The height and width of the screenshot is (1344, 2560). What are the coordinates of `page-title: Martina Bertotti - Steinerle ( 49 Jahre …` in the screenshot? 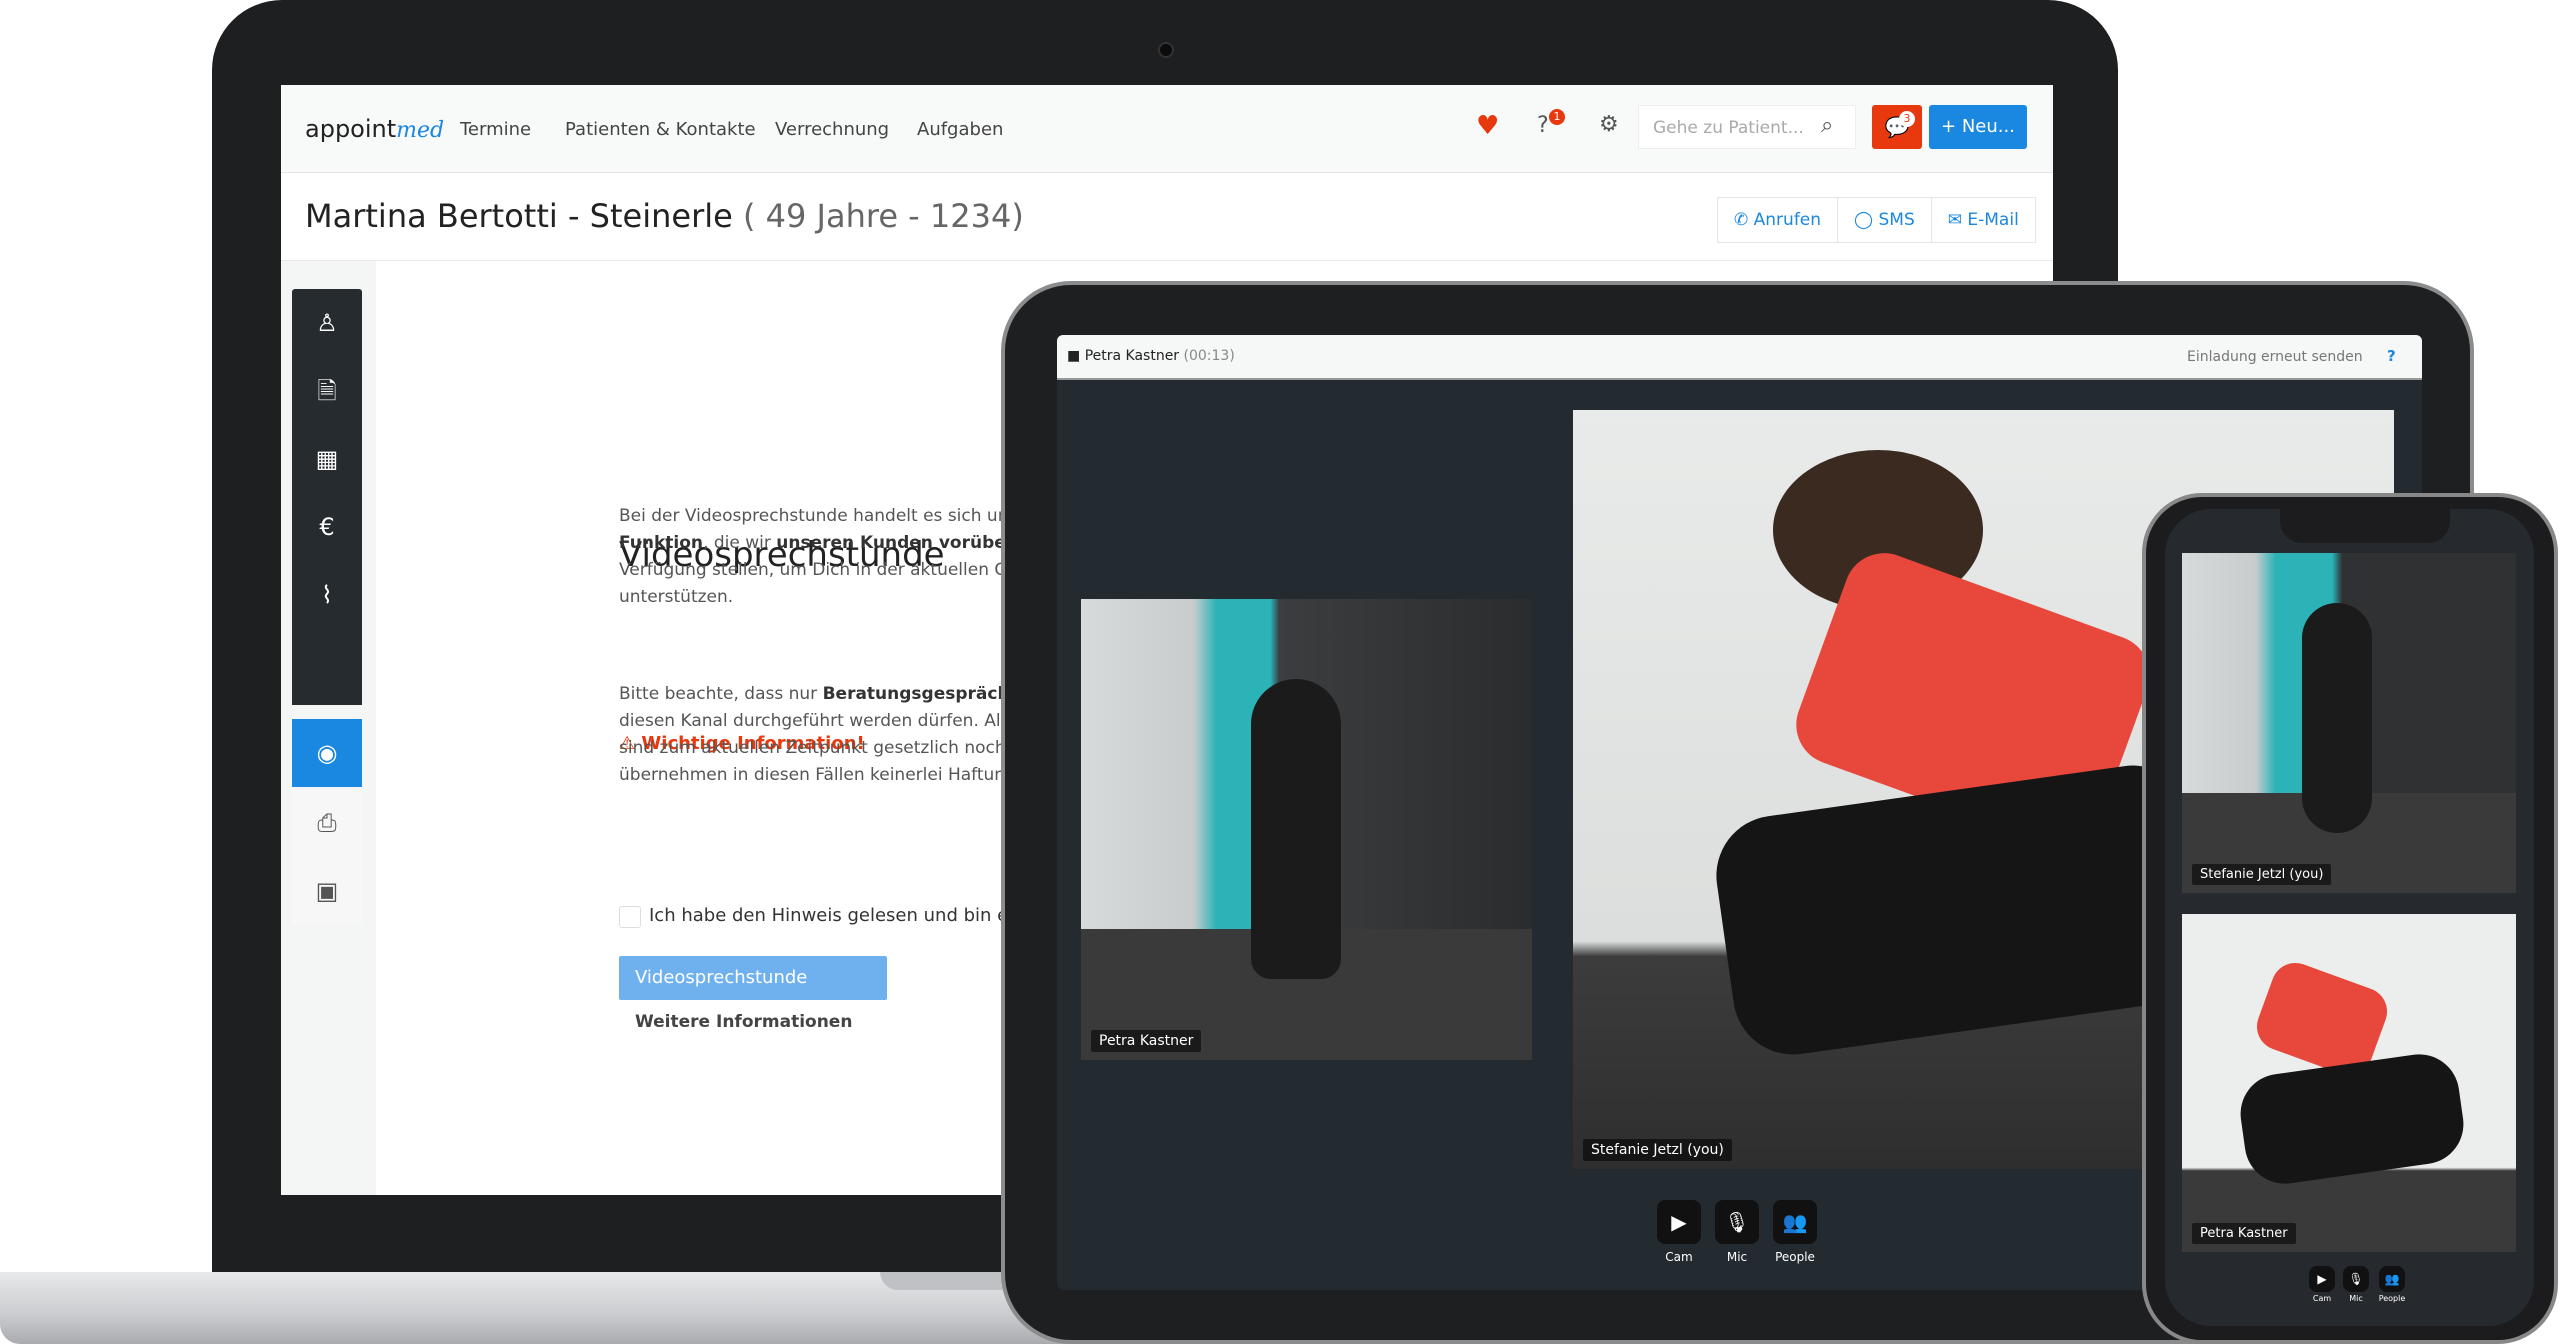 It's located at (664, 216).